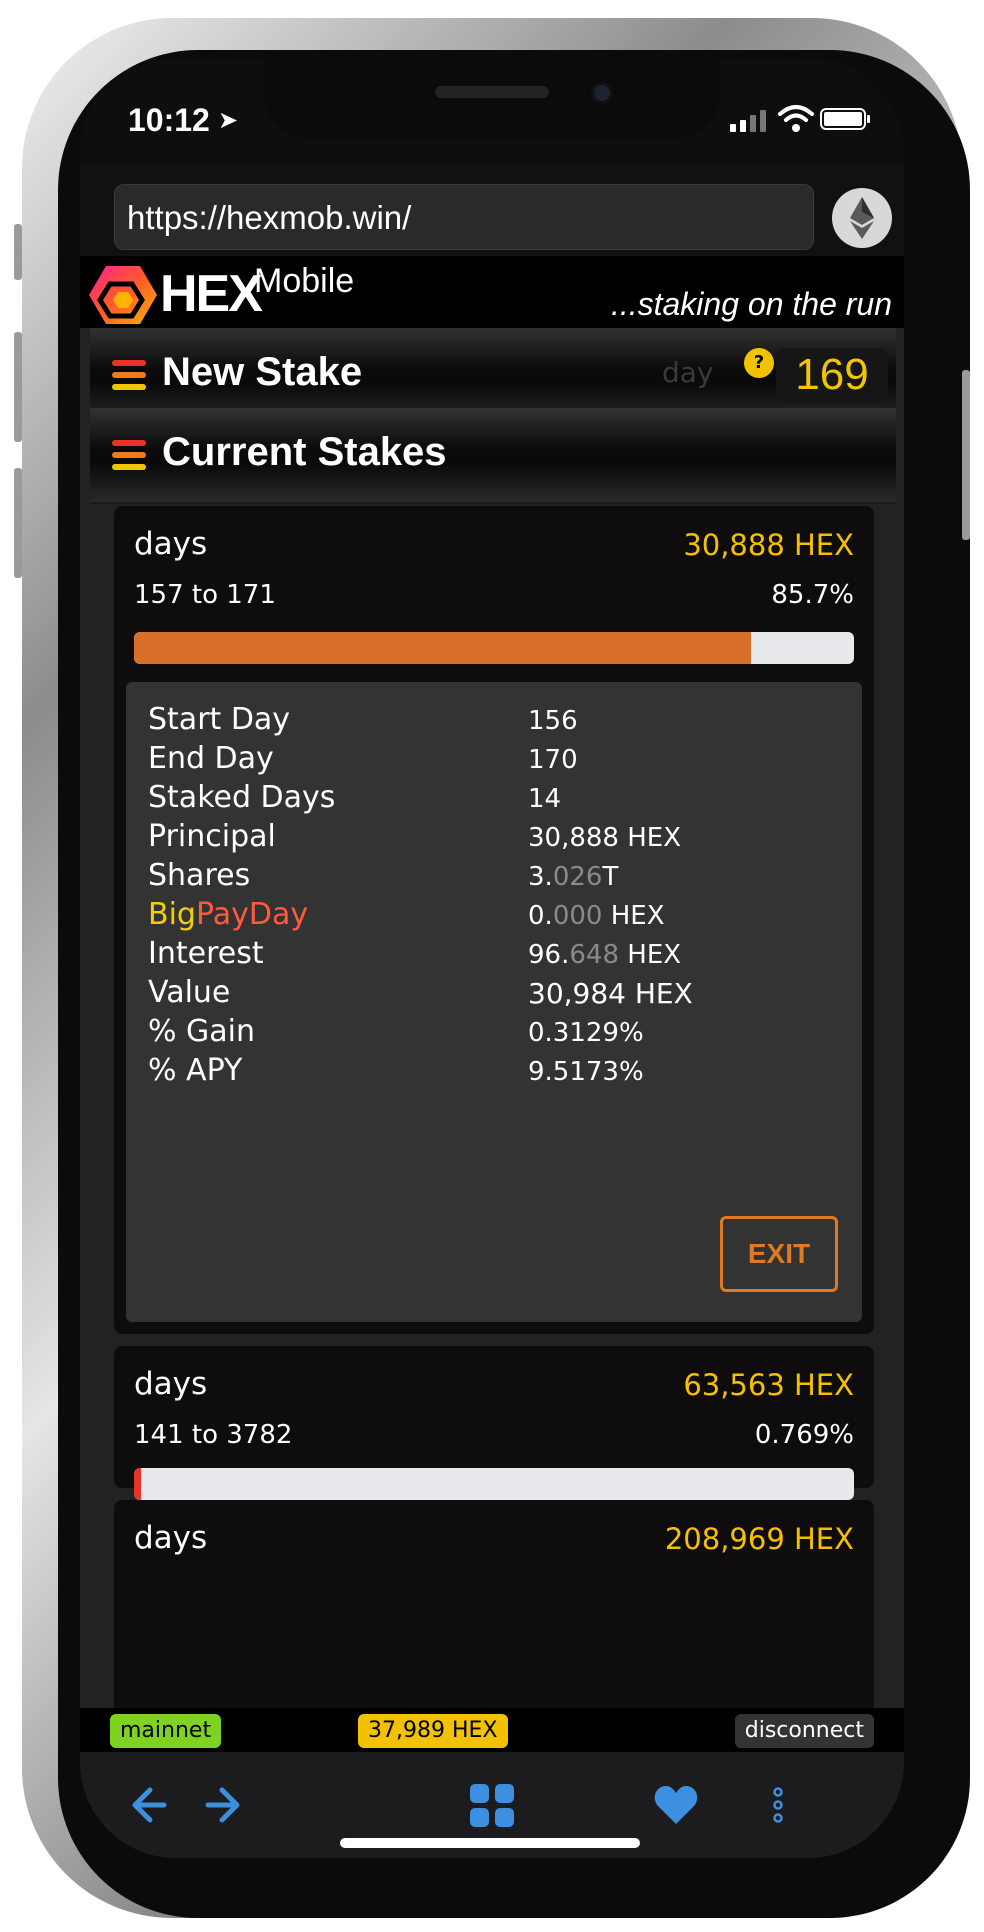 This screenshot has height=1932, width=984. What do you see at coordinates (845, 119) in the screenshot?
I see `battery-icon` at bounding box center [845, 119].